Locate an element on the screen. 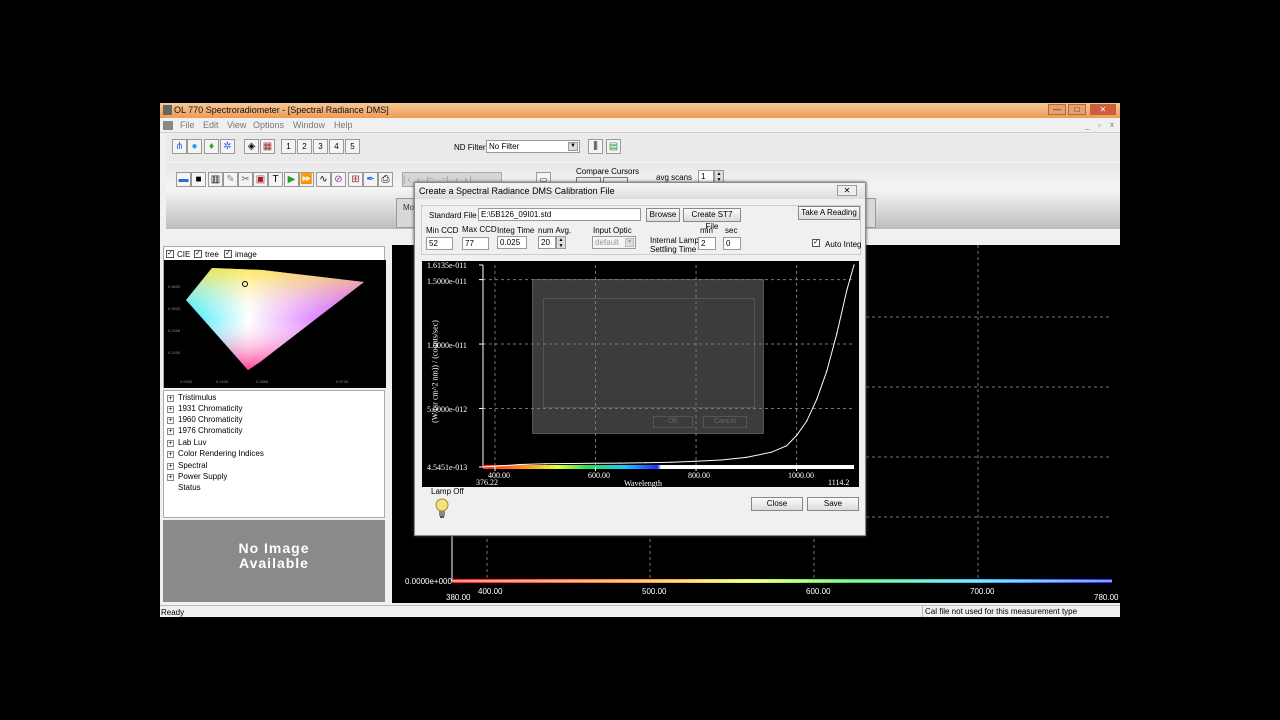  input-optic-select: default ▼ is located at coordinates (614, 242).